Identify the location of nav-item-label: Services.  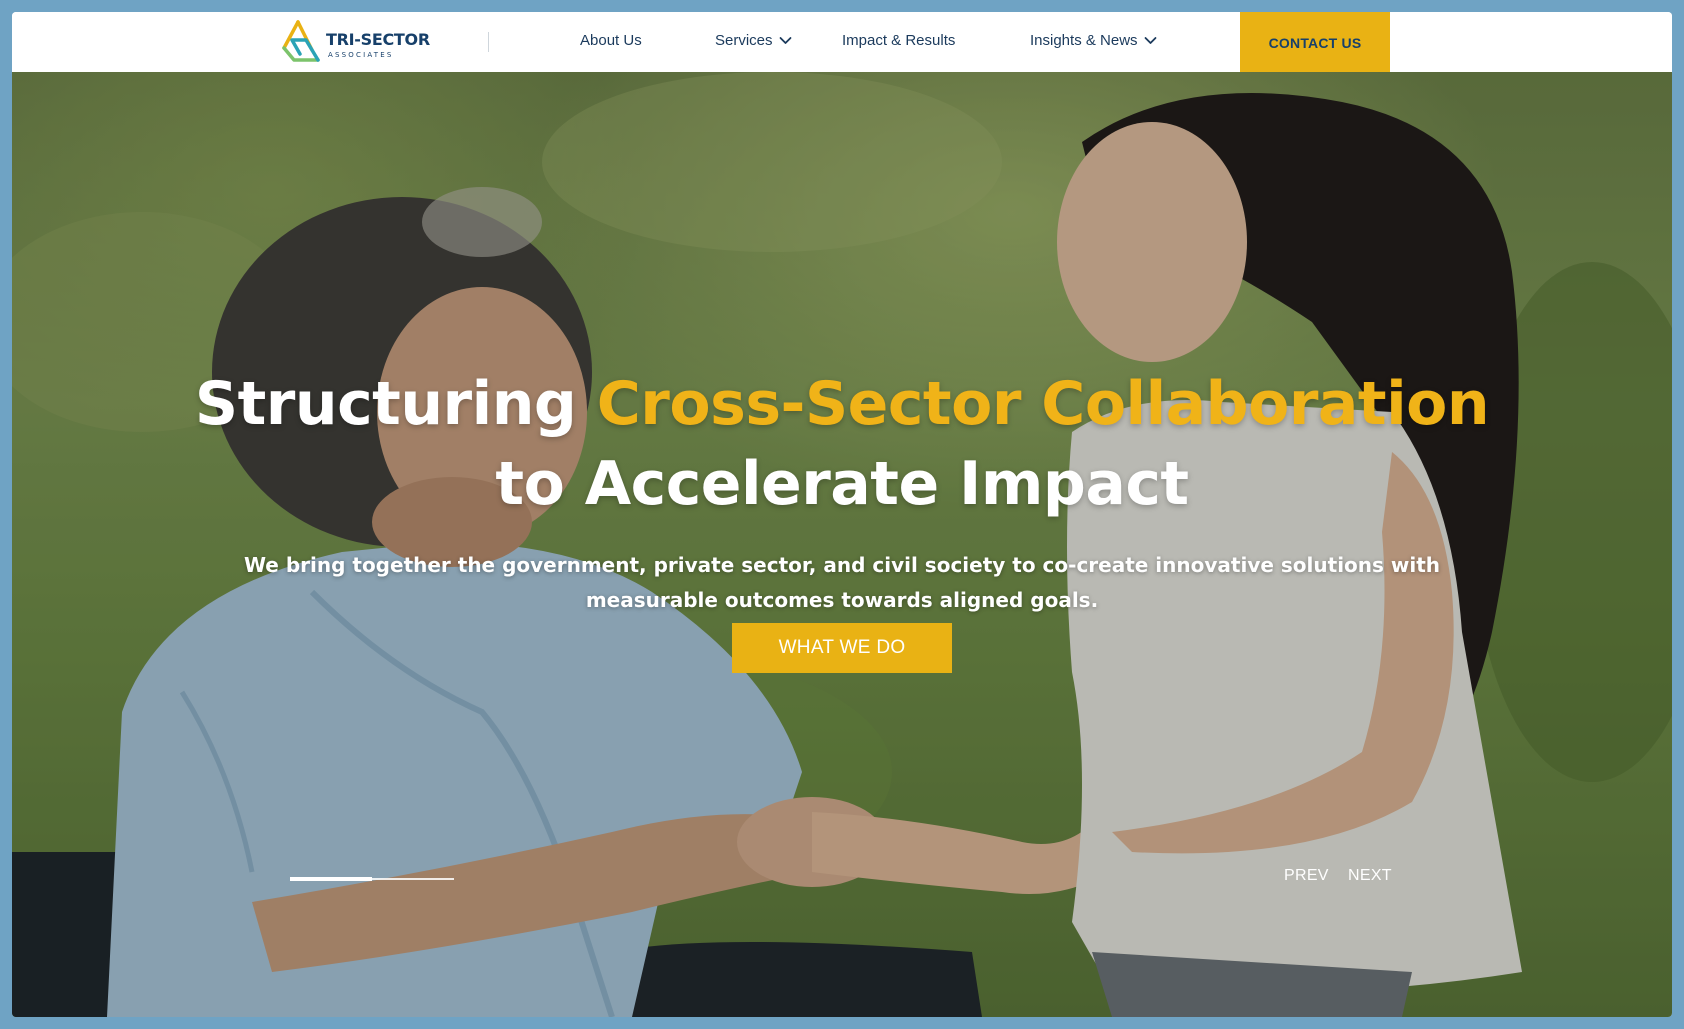
(744, 40).